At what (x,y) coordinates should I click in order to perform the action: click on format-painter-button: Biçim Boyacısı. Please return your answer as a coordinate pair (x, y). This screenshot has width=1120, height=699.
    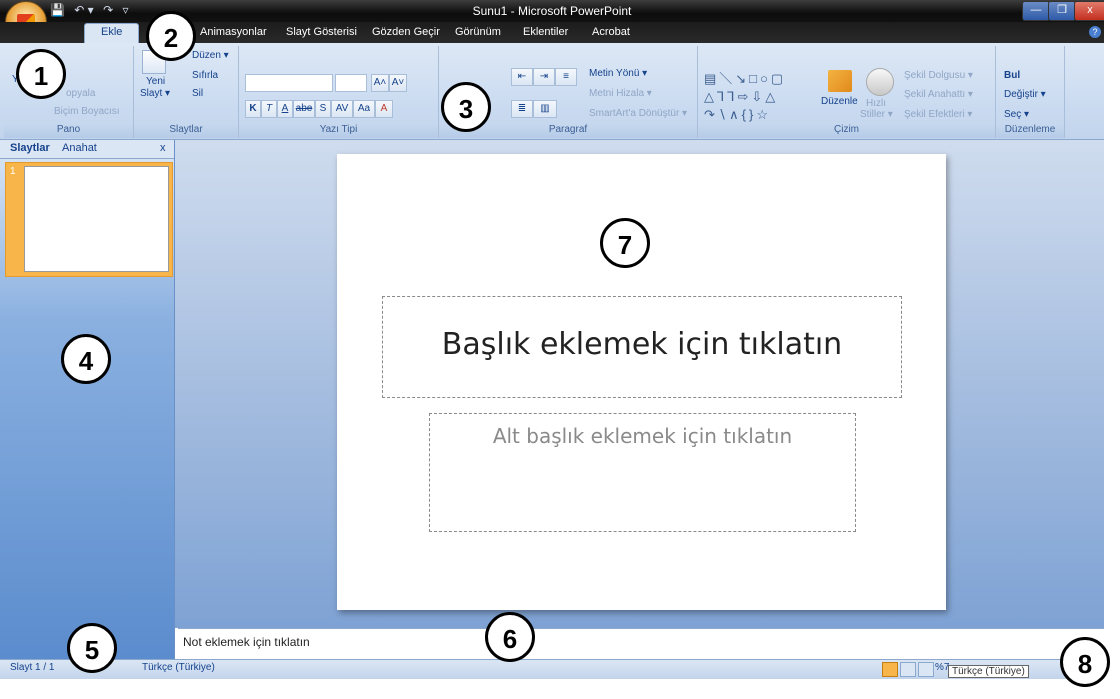
    Looking at the image, I should click on (87, 111).